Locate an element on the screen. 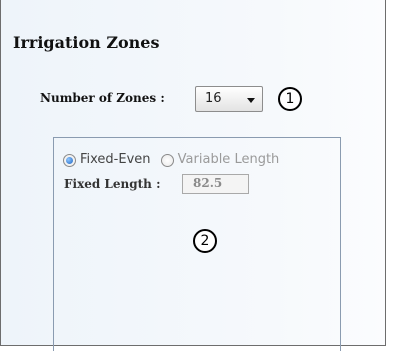  callout-marker-1: 1 is located at coordinates (290, 99).